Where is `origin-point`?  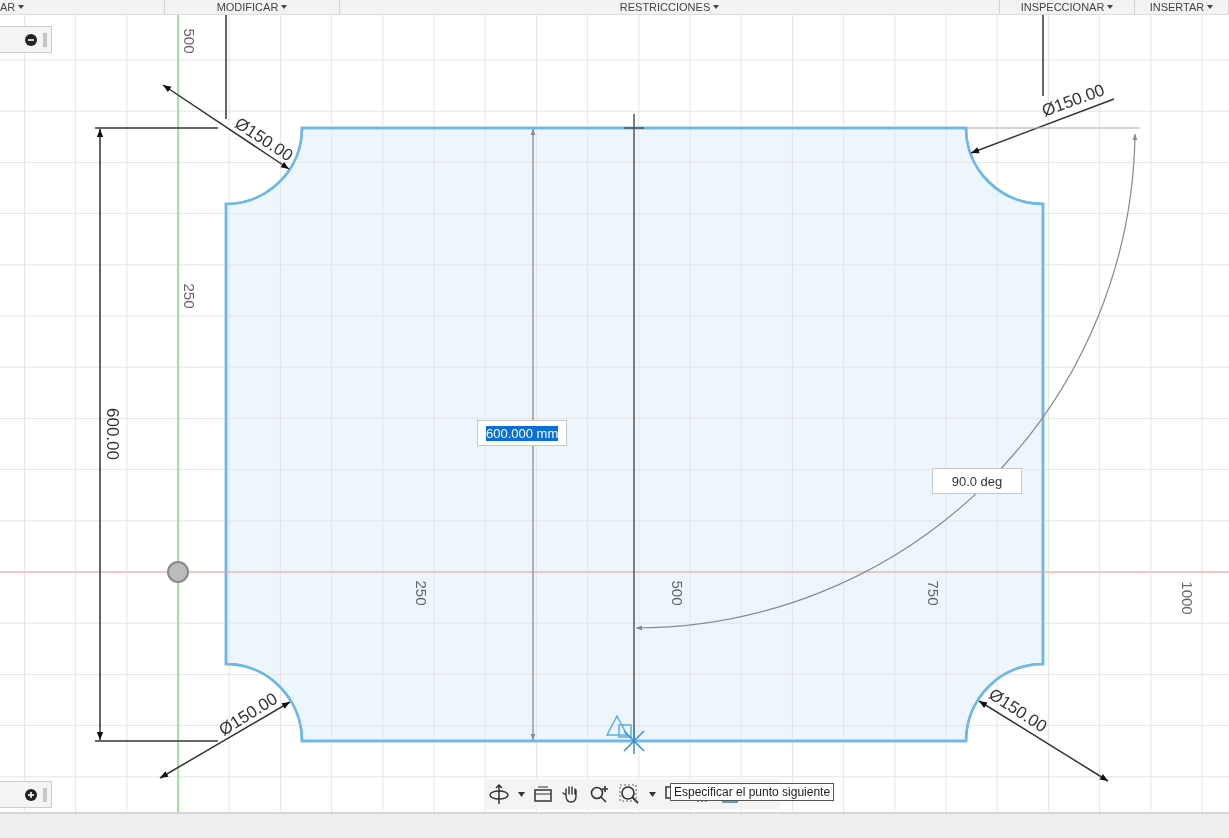
origin-point is located at coordinates (178, 572).